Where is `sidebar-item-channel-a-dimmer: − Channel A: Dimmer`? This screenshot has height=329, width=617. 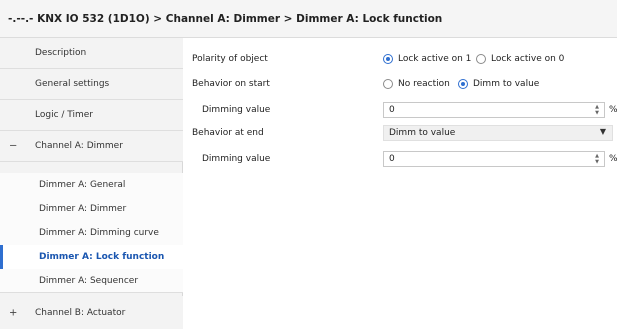
sidebar-item-channel-a-dimmer: − Channel A: Dimmer is located at coordinates (91, 146).